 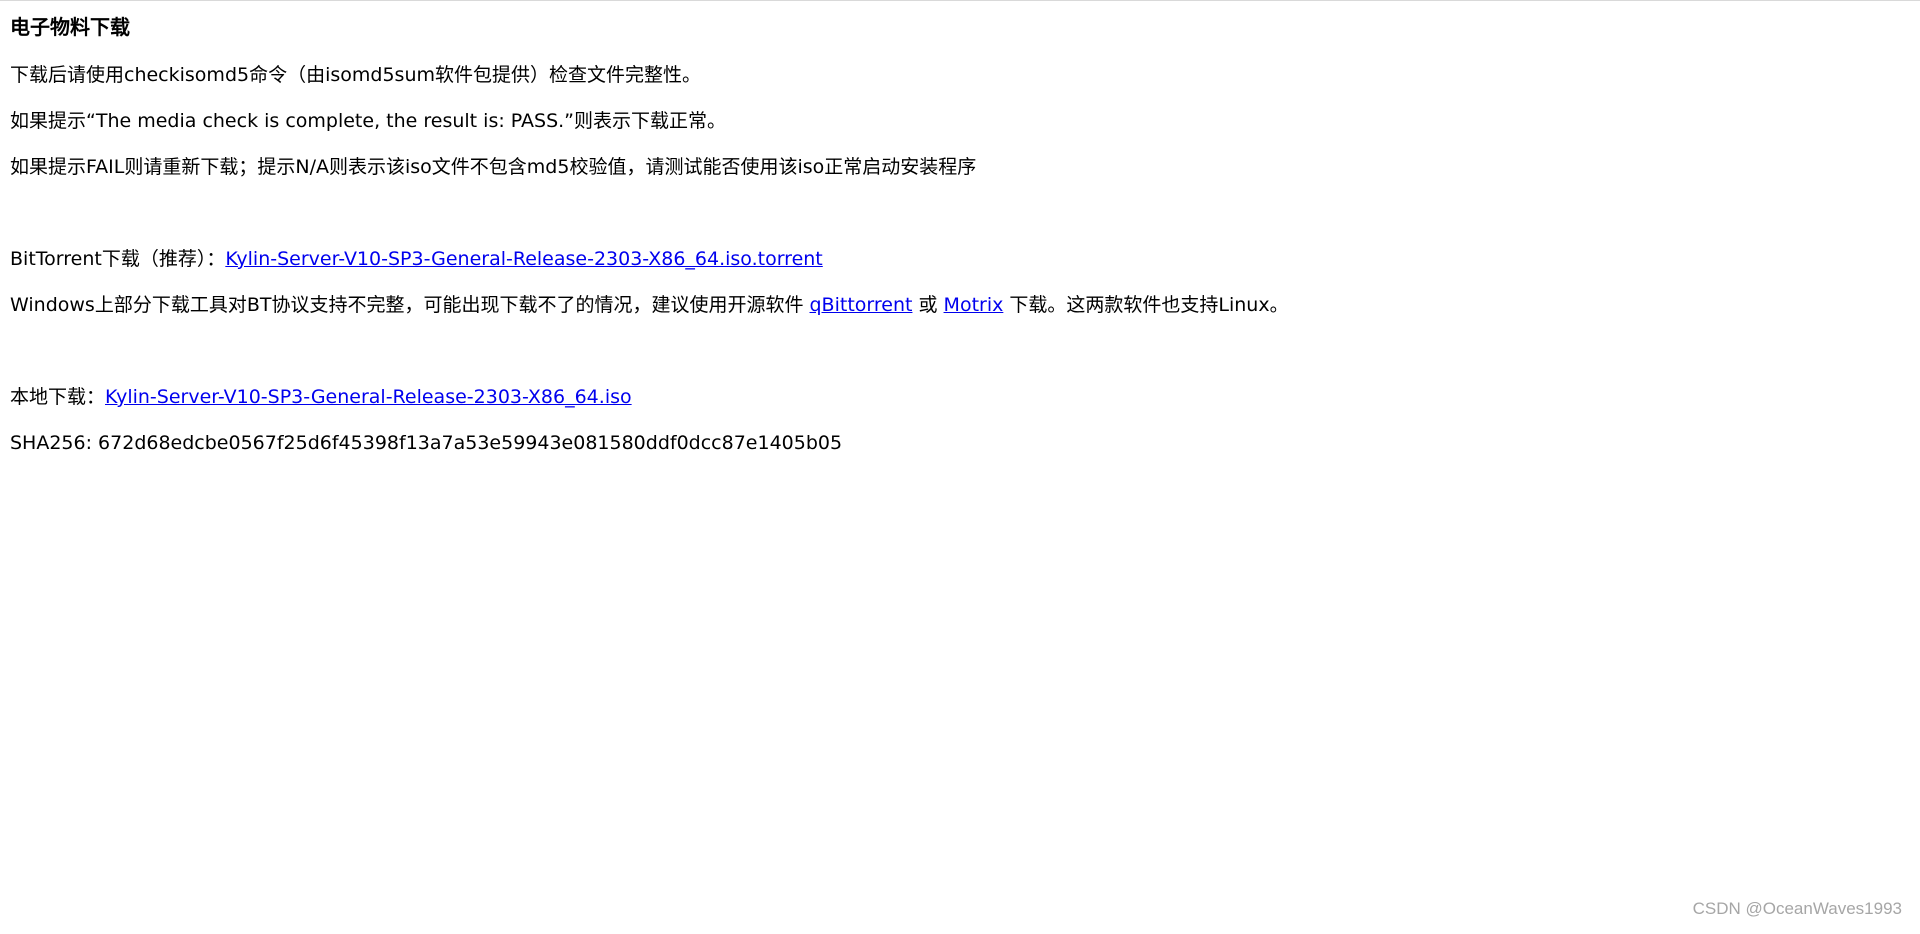 What do you see at coordinates (1797, 908) in the screenshot?
I see `csdn-watermark: CSDN @OceanWaves1993` at bounding box center [1797, 908].